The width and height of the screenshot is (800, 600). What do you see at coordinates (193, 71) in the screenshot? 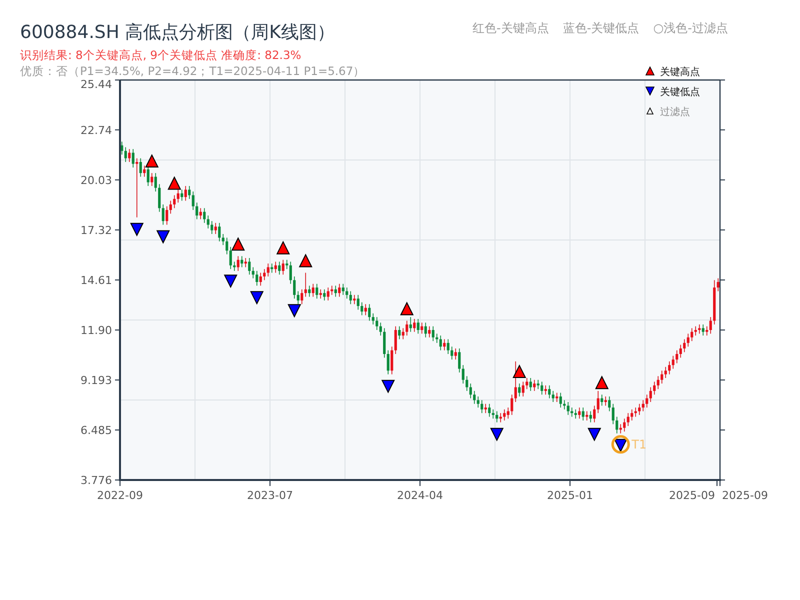
I see `quality-summary: 优质：否（P1=34.5%, P2=4.92；T1=2025-04-11 P1=5.67）` at bounding box center [193, 71].